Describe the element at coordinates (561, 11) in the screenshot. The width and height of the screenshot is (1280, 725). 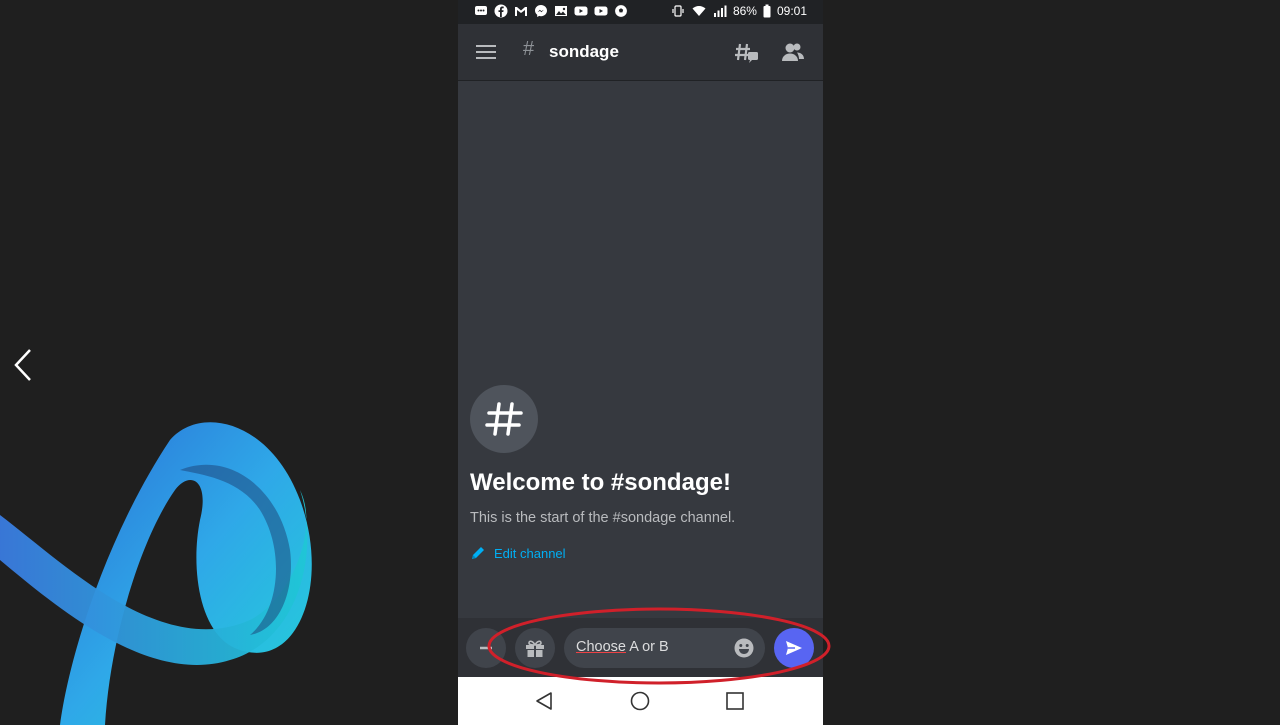
I see `gallery-icon` at that location.